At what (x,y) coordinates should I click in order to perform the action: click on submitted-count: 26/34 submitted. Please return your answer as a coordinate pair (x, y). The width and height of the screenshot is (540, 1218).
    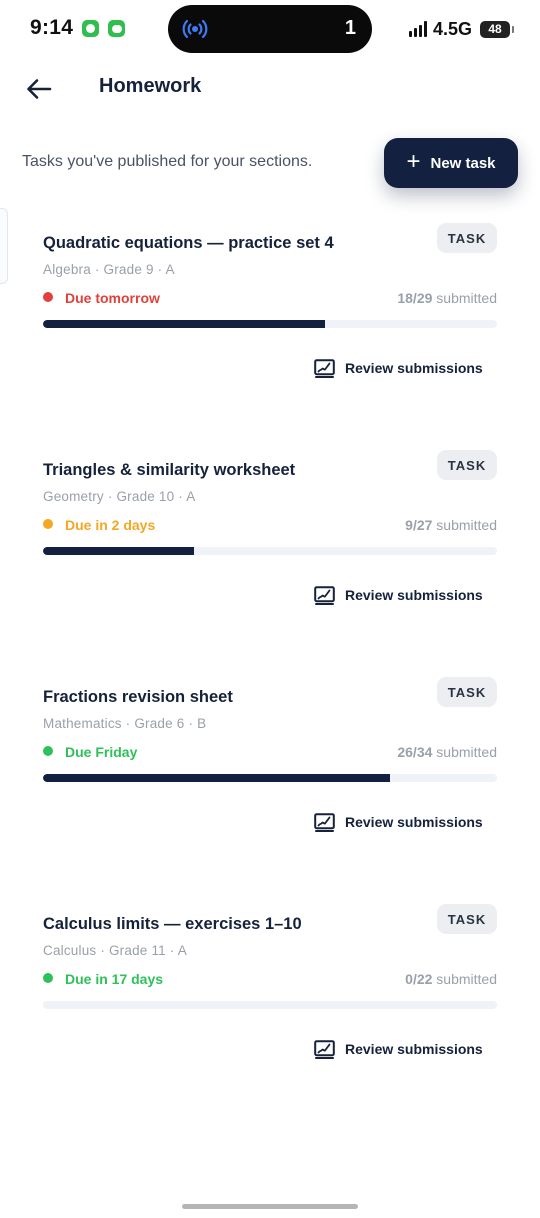
    Looking at the image, I should click on (447, 752).